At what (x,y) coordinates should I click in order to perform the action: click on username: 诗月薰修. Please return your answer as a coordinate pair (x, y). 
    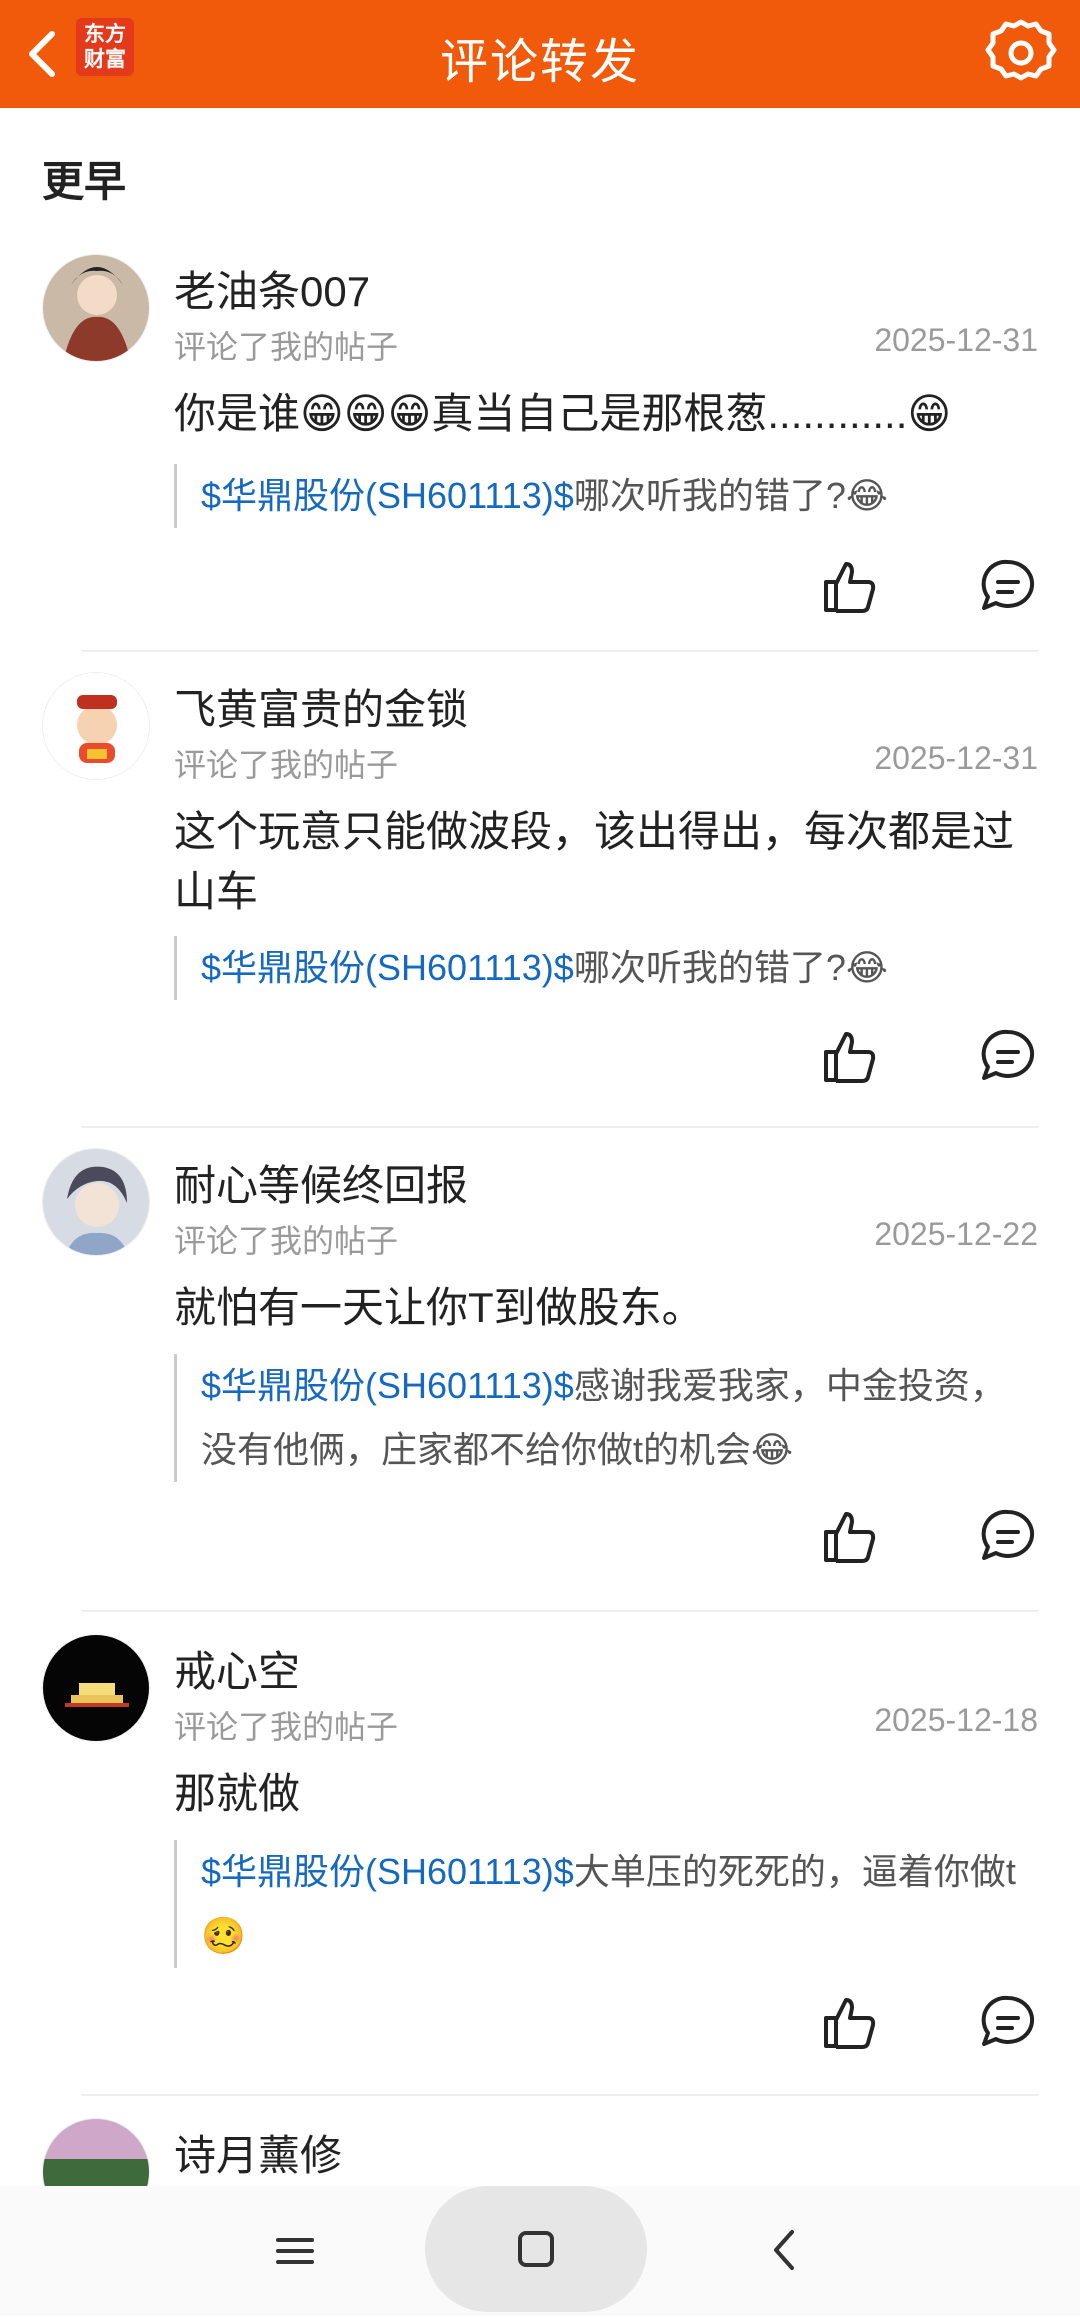
    Looking at the image, I should click on (258, 2152).